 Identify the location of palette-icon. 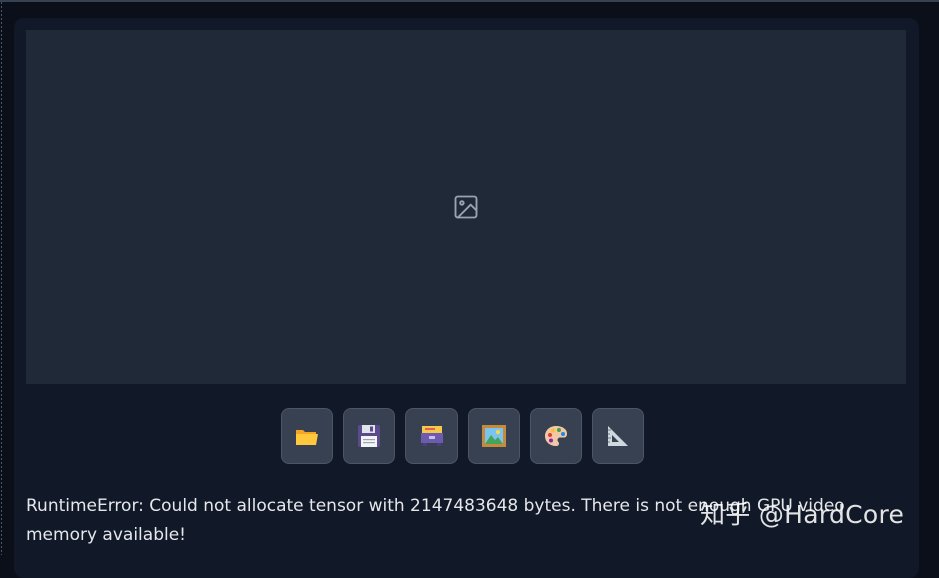
(556, 436).